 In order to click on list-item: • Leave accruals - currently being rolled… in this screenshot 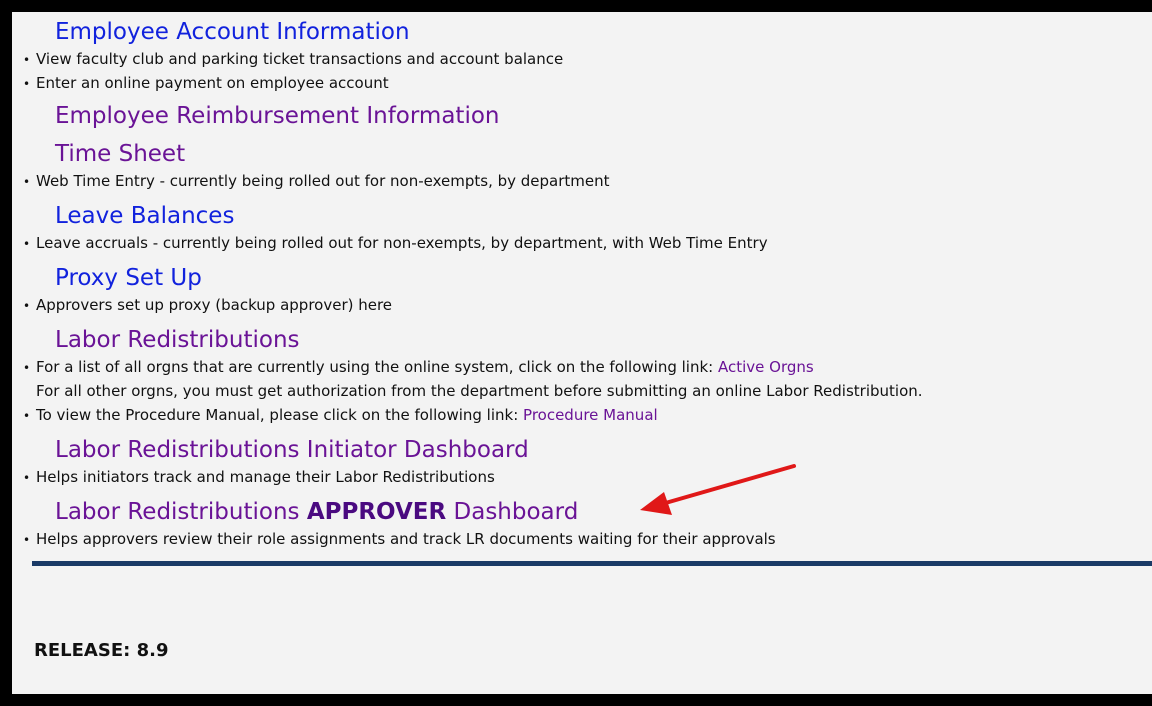, I will do `click(395, 243)`.